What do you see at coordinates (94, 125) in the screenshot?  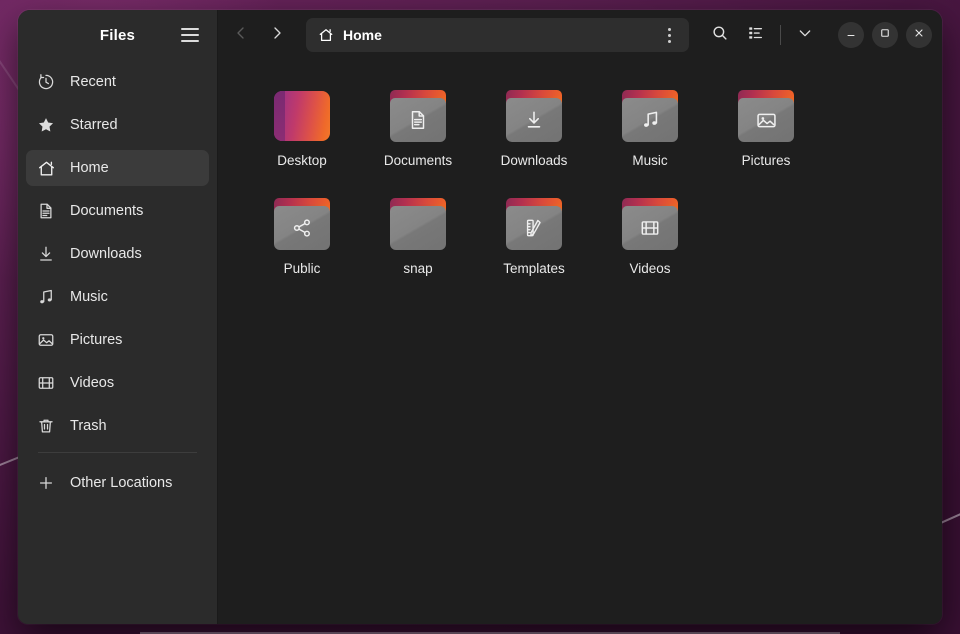 I see `sidebar-item-label: Starred` at bounding box center [94, 125].